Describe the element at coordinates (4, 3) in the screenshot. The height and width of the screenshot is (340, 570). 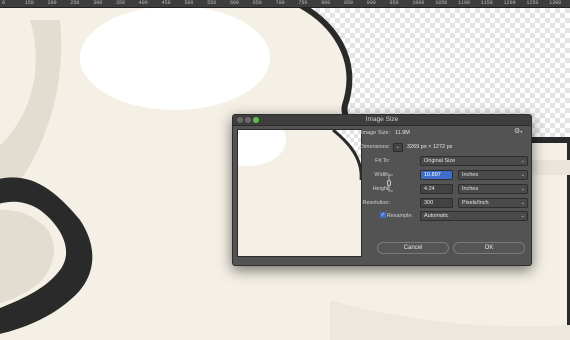
I see `ruler-tick-label: 0` at that location.